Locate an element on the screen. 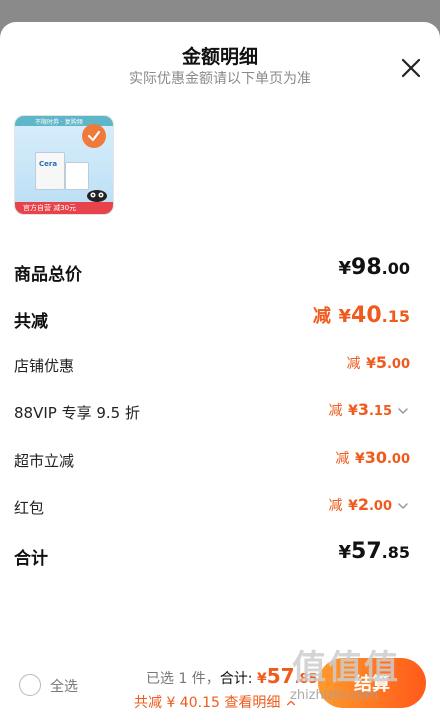 The height and width of the screenshot is (720, 440). saved-amount: 共减 ¥ 40.15 is located at coordinates (177, 703).